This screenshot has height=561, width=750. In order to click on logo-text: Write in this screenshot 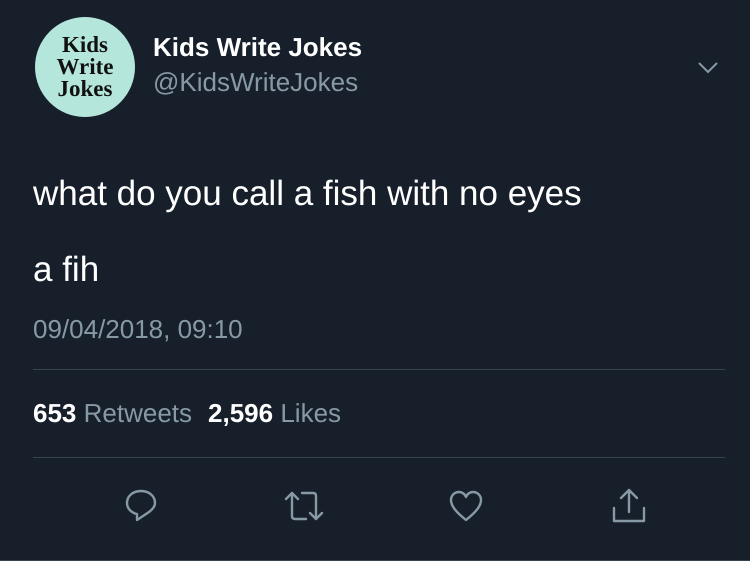, I will do `click(85, 67)`.